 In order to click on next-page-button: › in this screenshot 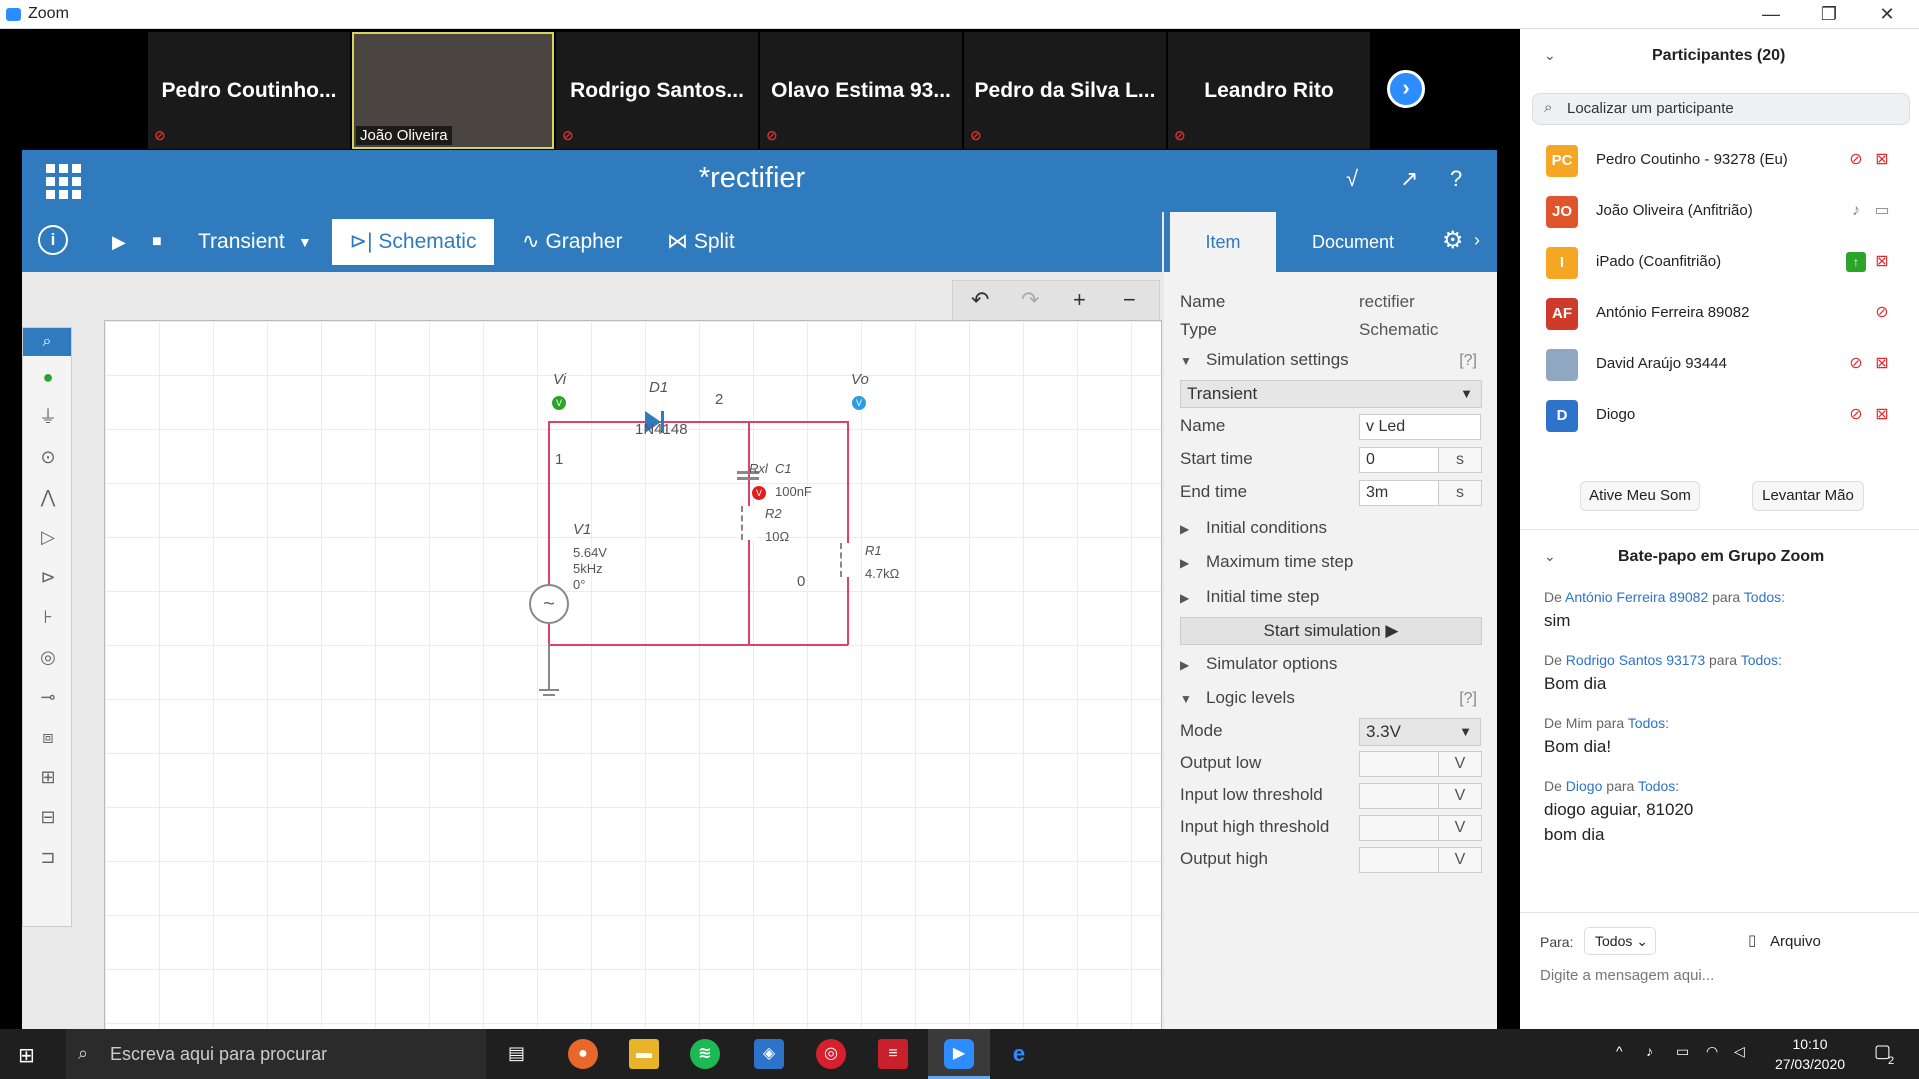, I will do `click(1406, 89)`.